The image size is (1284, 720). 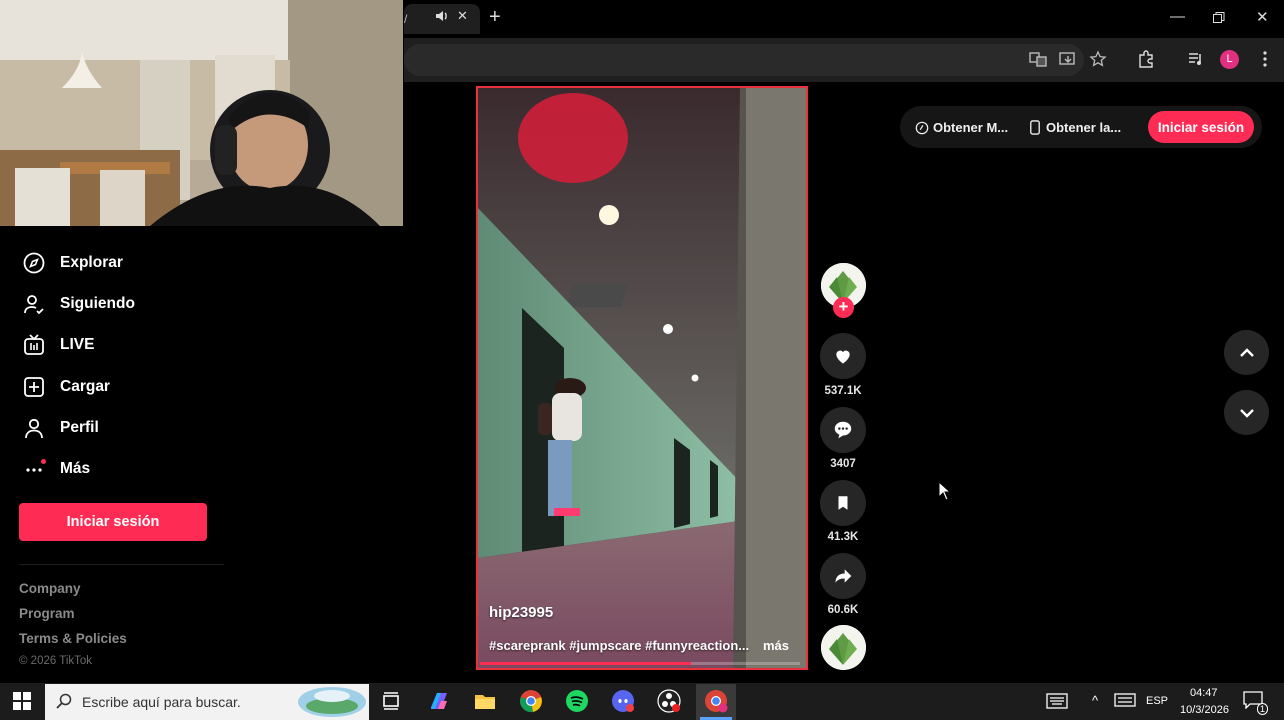 What do you see at coordinates (91, 262) in the screenshot?
I see `sidebar-item-label: Explorar` at bounding box center [91, 262].